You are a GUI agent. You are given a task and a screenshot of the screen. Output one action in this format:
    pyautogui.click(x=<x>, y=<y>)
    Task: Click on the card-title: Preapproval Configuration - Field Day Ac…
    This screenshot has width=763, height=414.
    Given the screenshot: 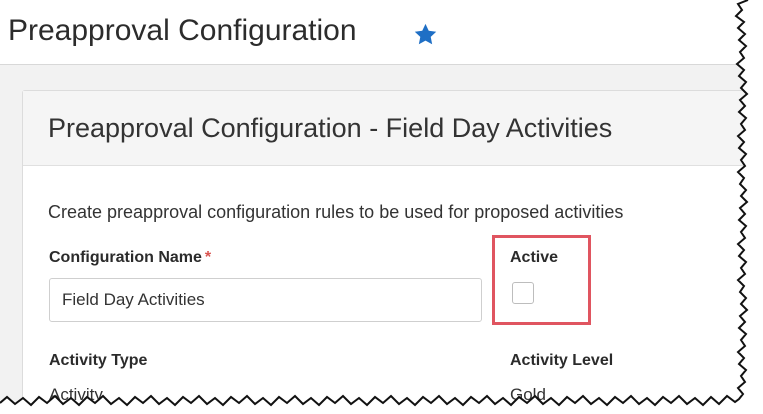 What is the action you would take?
    pyautogui.click(x=330, y=128)
    